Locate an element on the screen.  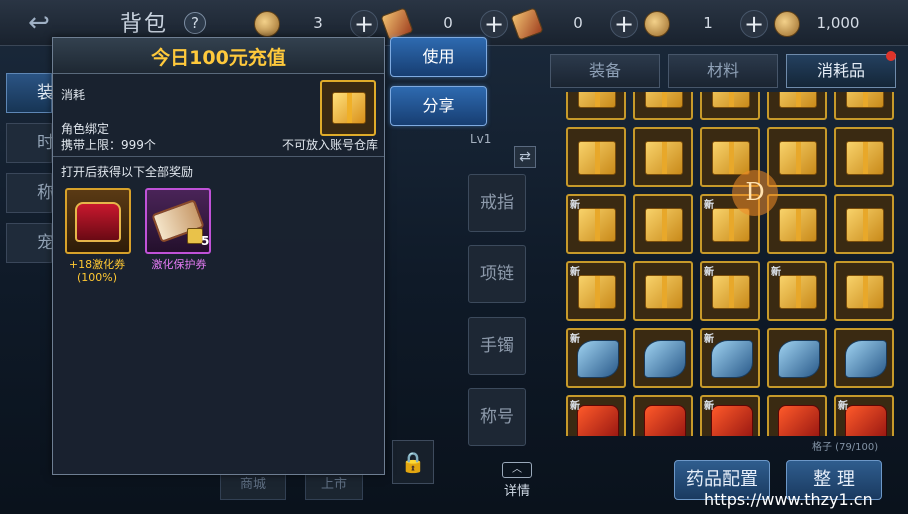
divider is located at coordinates (218, 156).